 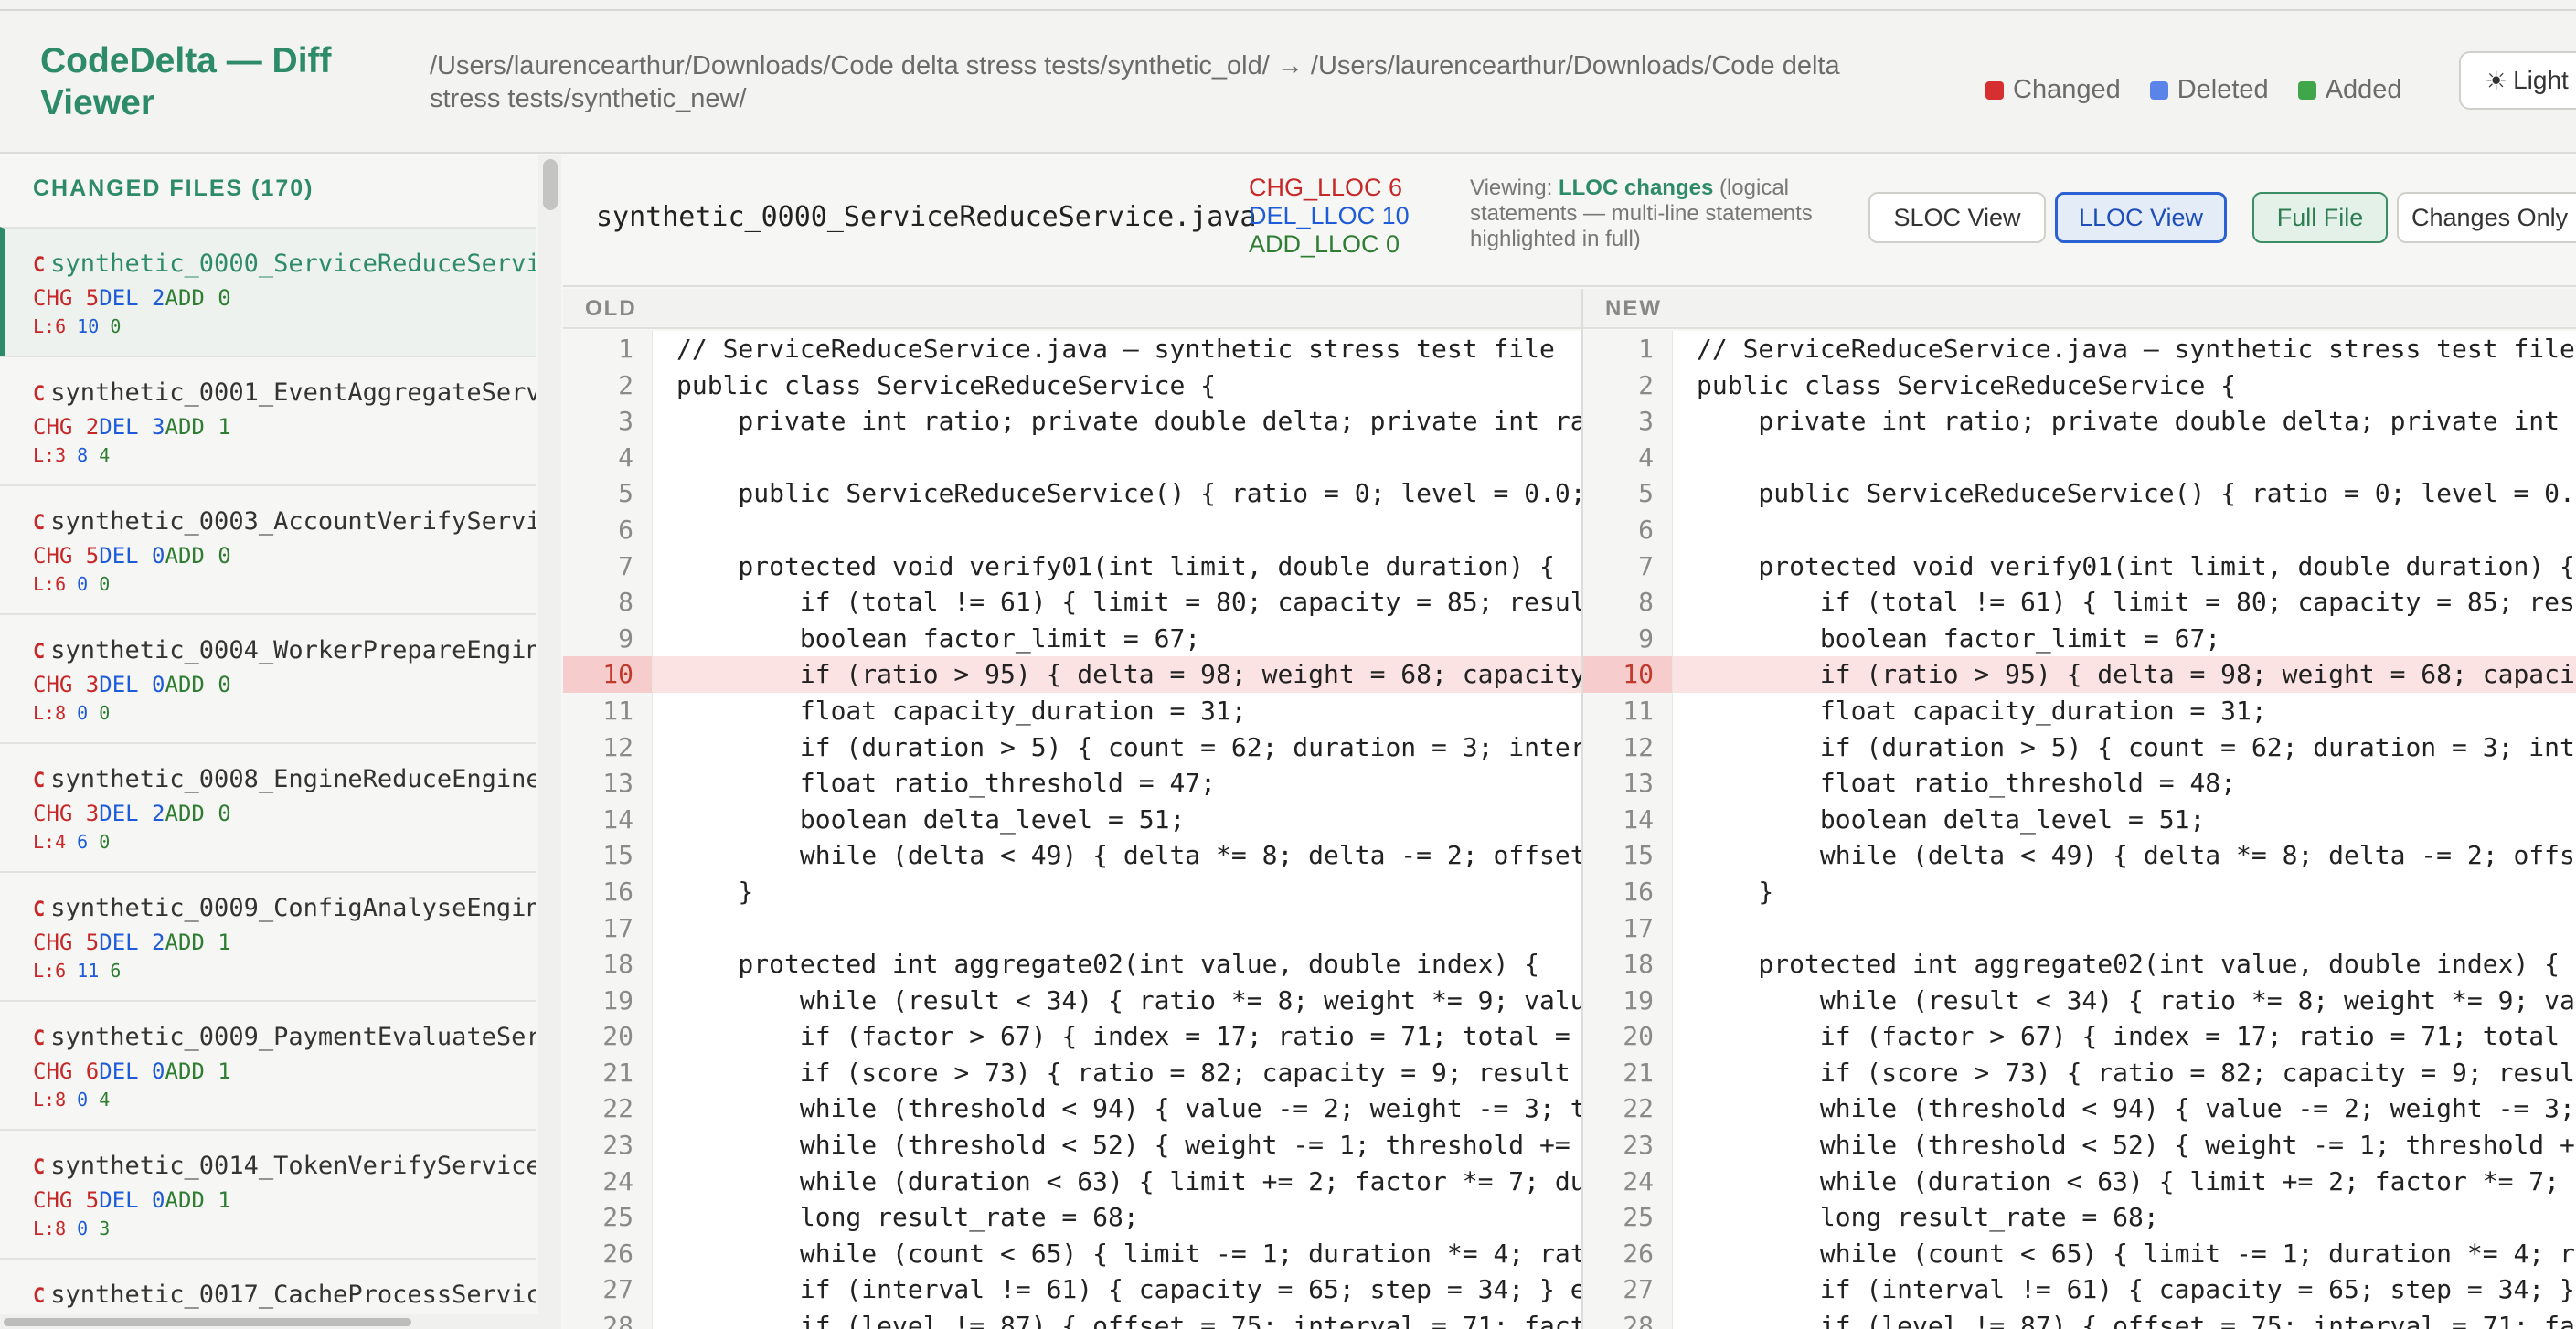 What do you see at coordinates (2053, 90) in the screenshot?
I see `legend-changed: Changed` at bounding box center [2053, 90].